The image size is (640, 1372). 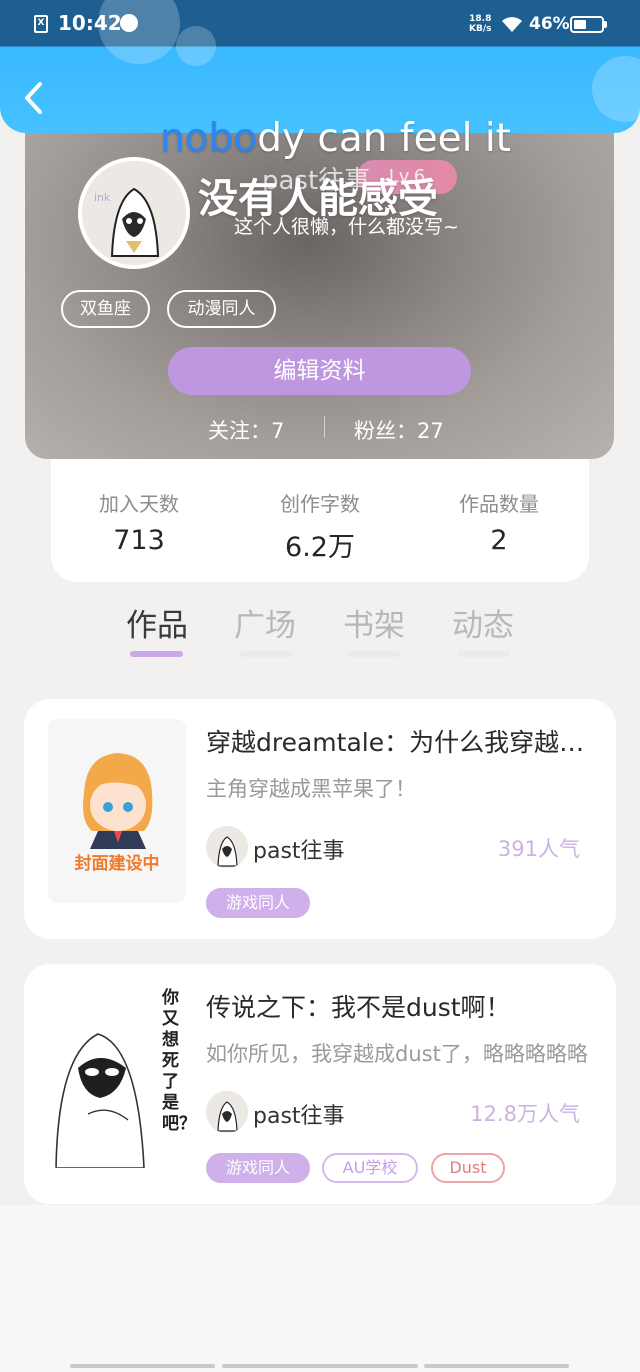 I want to click on fire-icon, so click(x=129, y=23).